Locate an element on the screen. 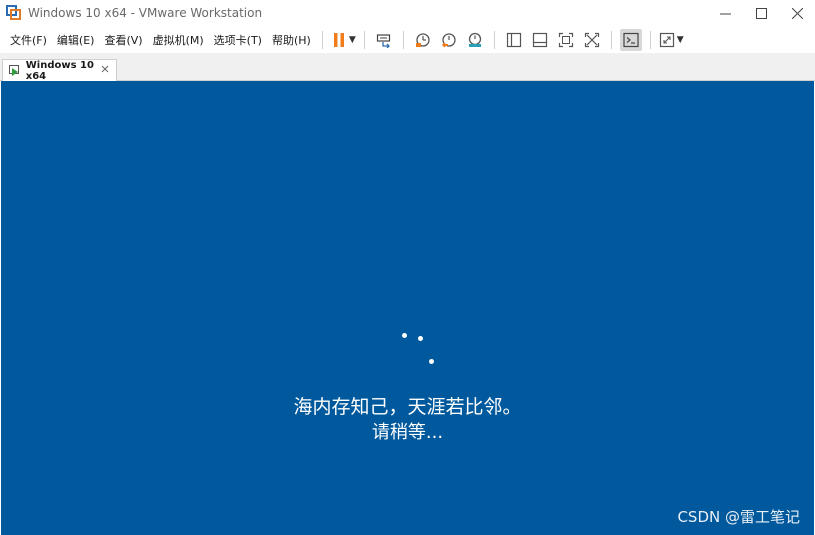  library-button is located at coordinates (514, 40).